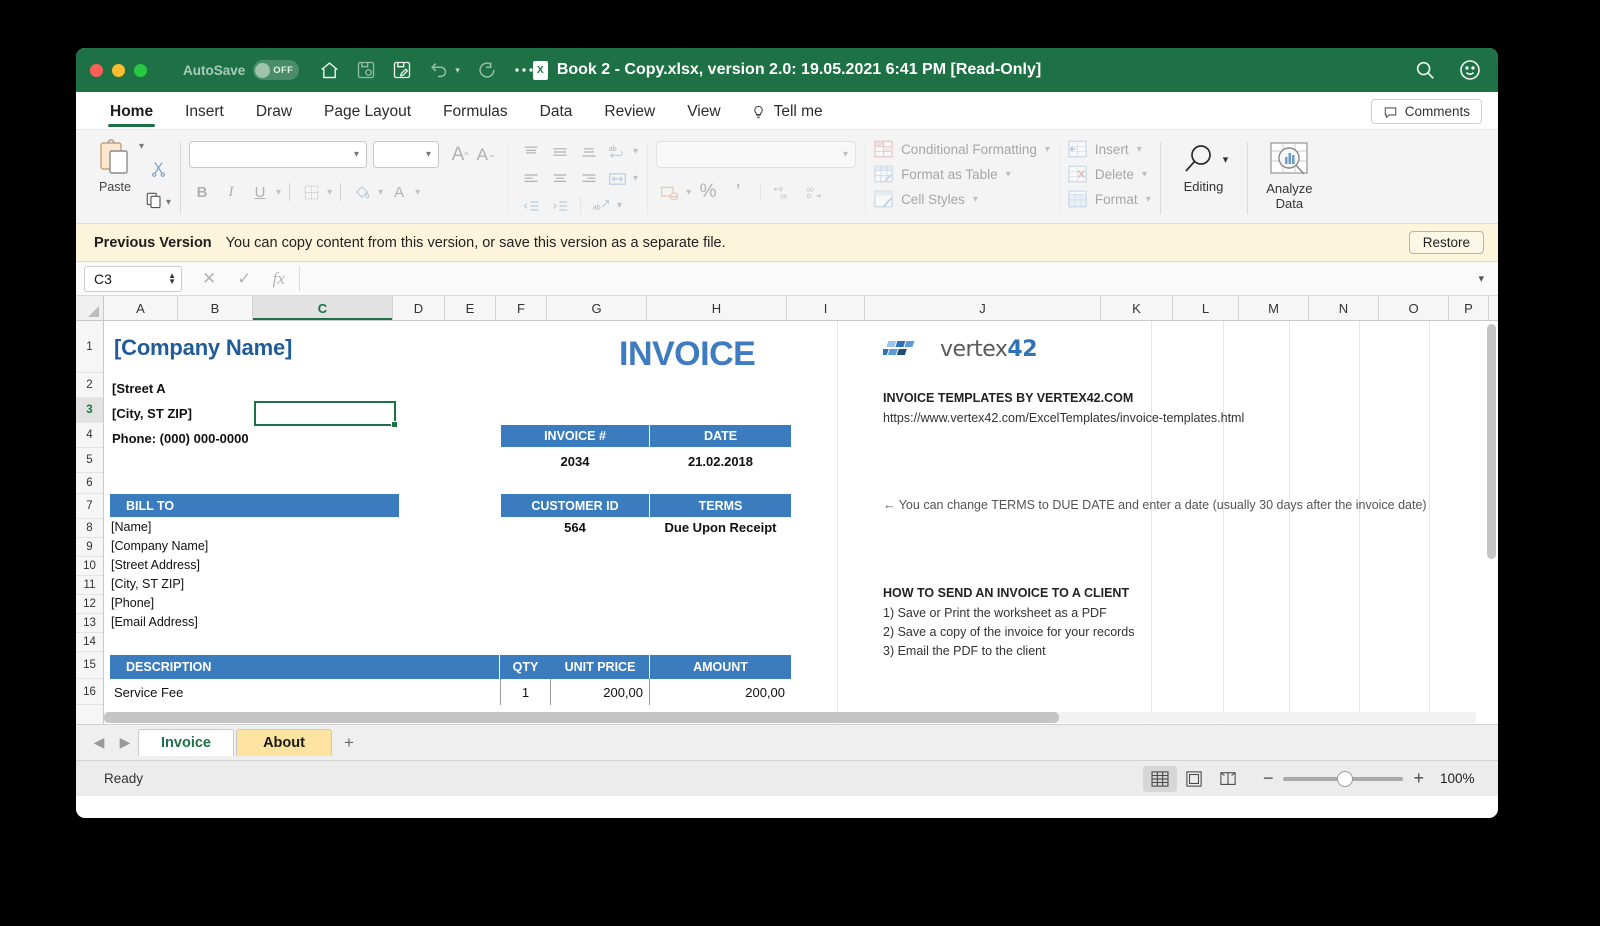 This screenshot has width=1600, height=926. I want to click on font-size-combobox: ▾, so click(406, 154).